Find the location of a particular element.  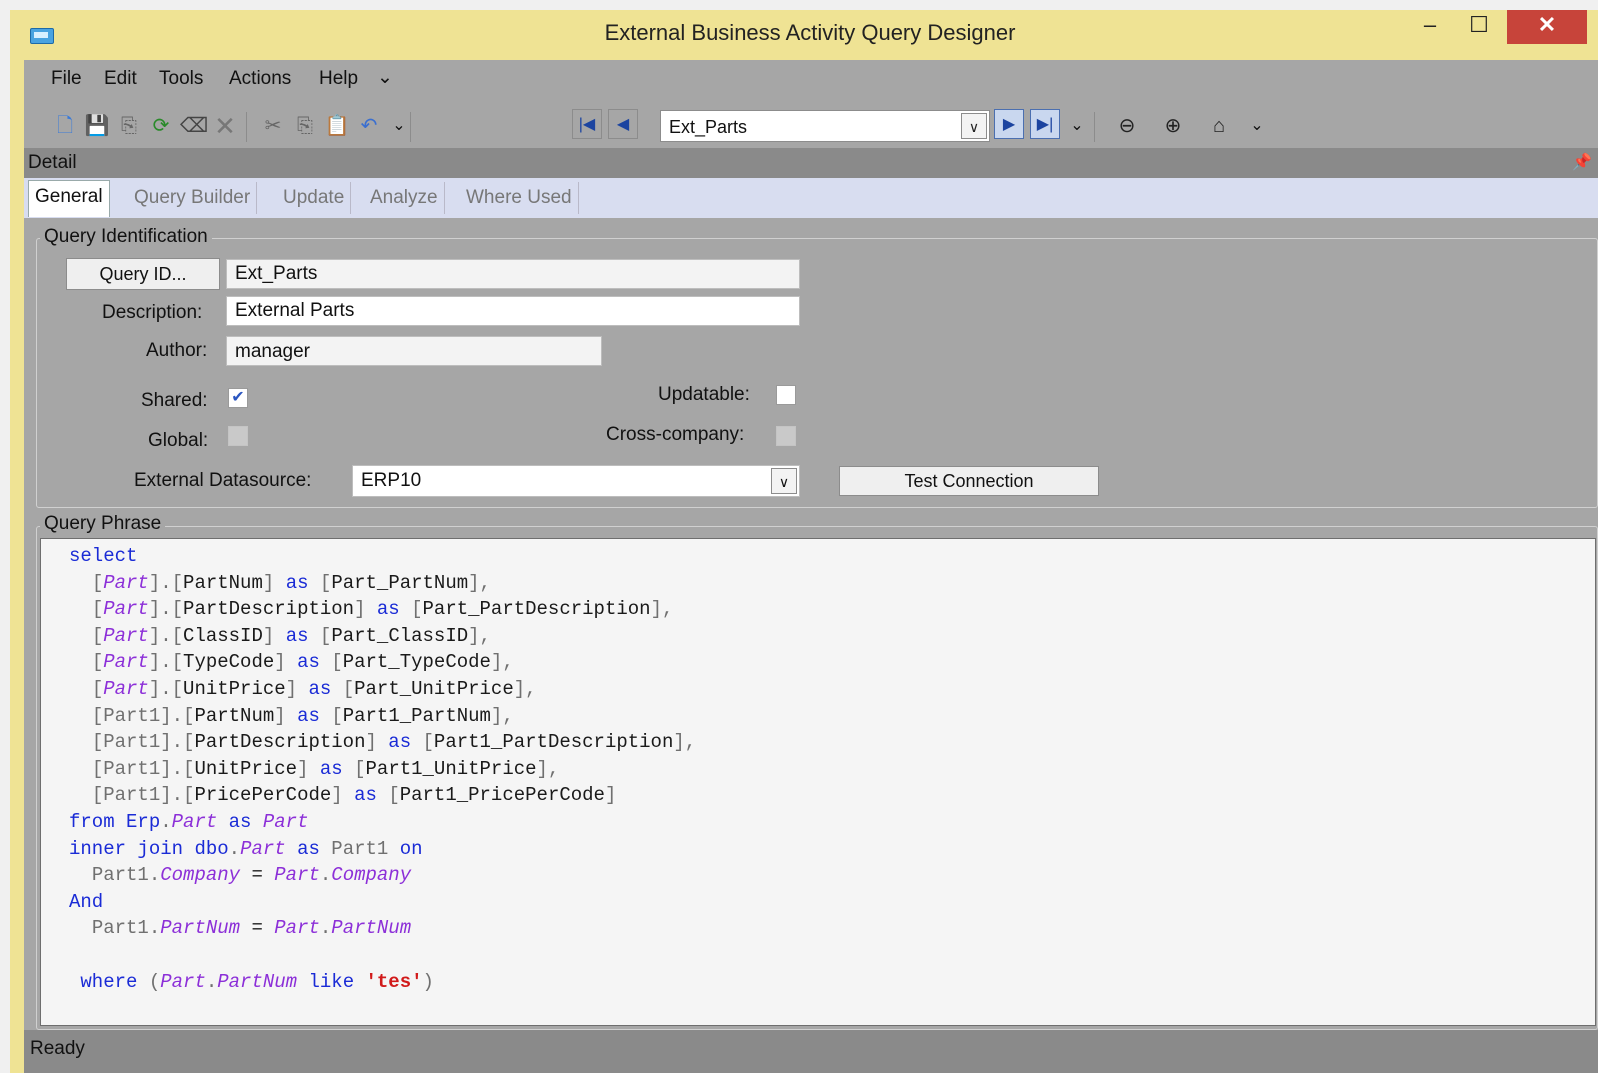

status-bar: Ready is located at coordinates (811, 1051).